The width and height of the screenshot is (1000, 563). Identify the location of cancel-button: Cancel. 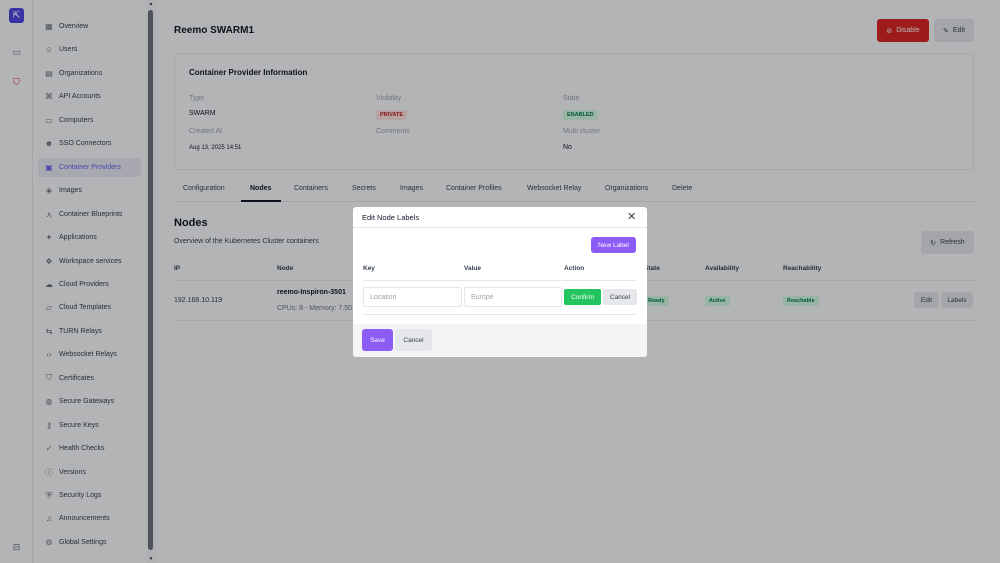
(413, 340).